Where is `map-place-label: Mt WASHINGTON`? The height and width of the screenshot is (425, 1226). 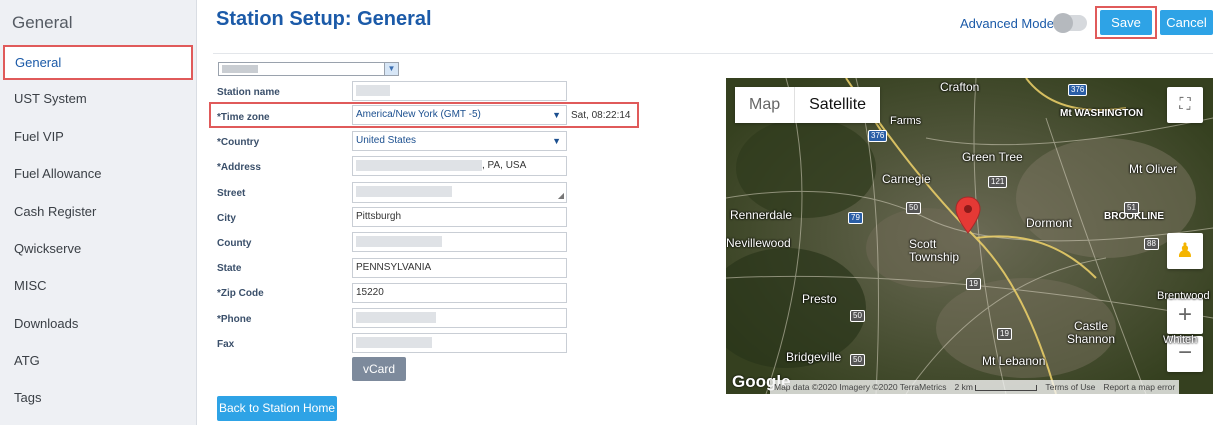
map-place-label: Mt WASHINGTON is located at coordinates (1102, 113).